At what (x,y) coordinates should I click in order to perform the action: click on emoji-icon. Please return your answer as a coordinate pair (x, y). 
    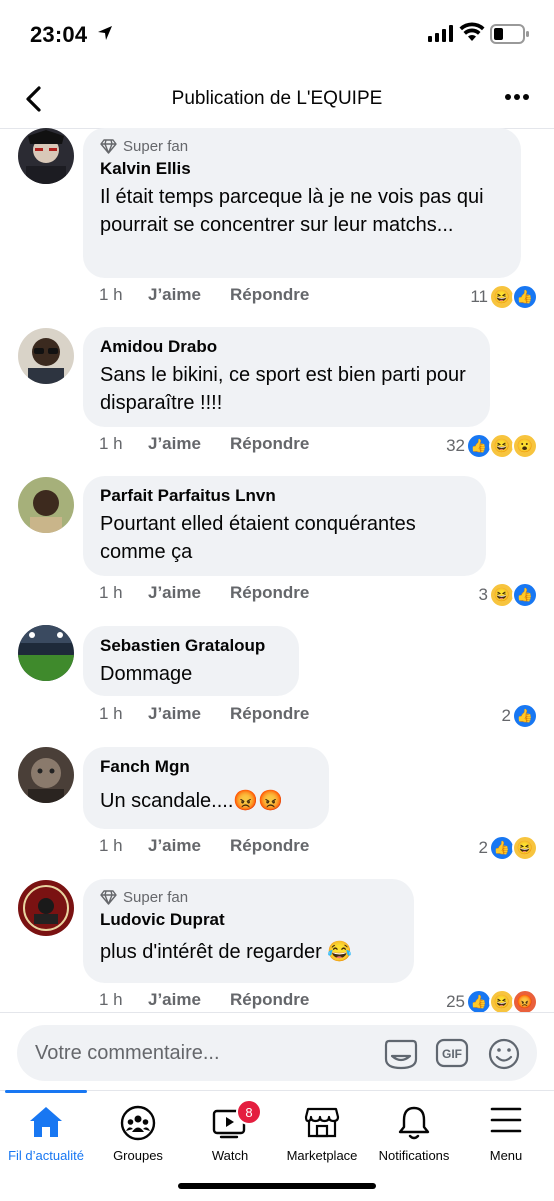
    Looking at the image, I should click on (504, 1054).